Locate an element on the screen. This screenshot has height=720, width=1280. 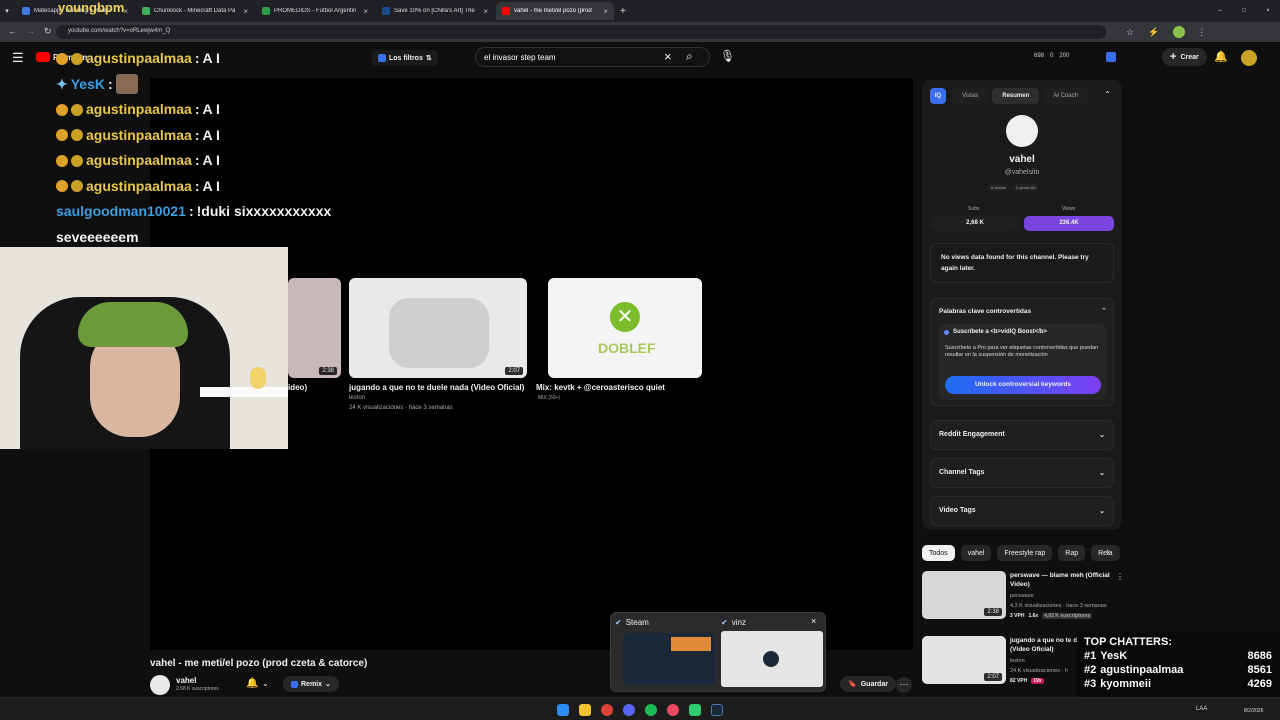
end-screen-thumbnail: ✕ DOBLEF is located at coordinates (625, 328).